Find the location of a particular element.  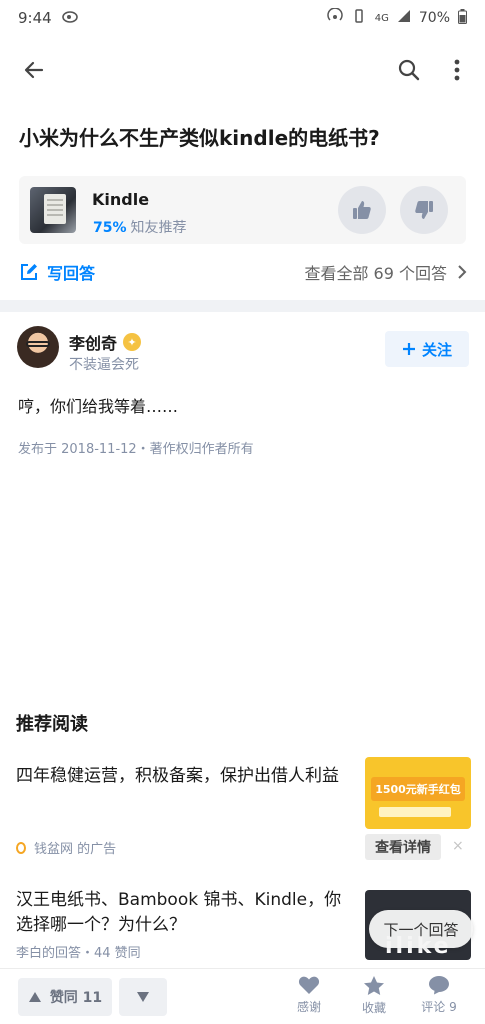

more-options-button is located at coordinates (457, 70).